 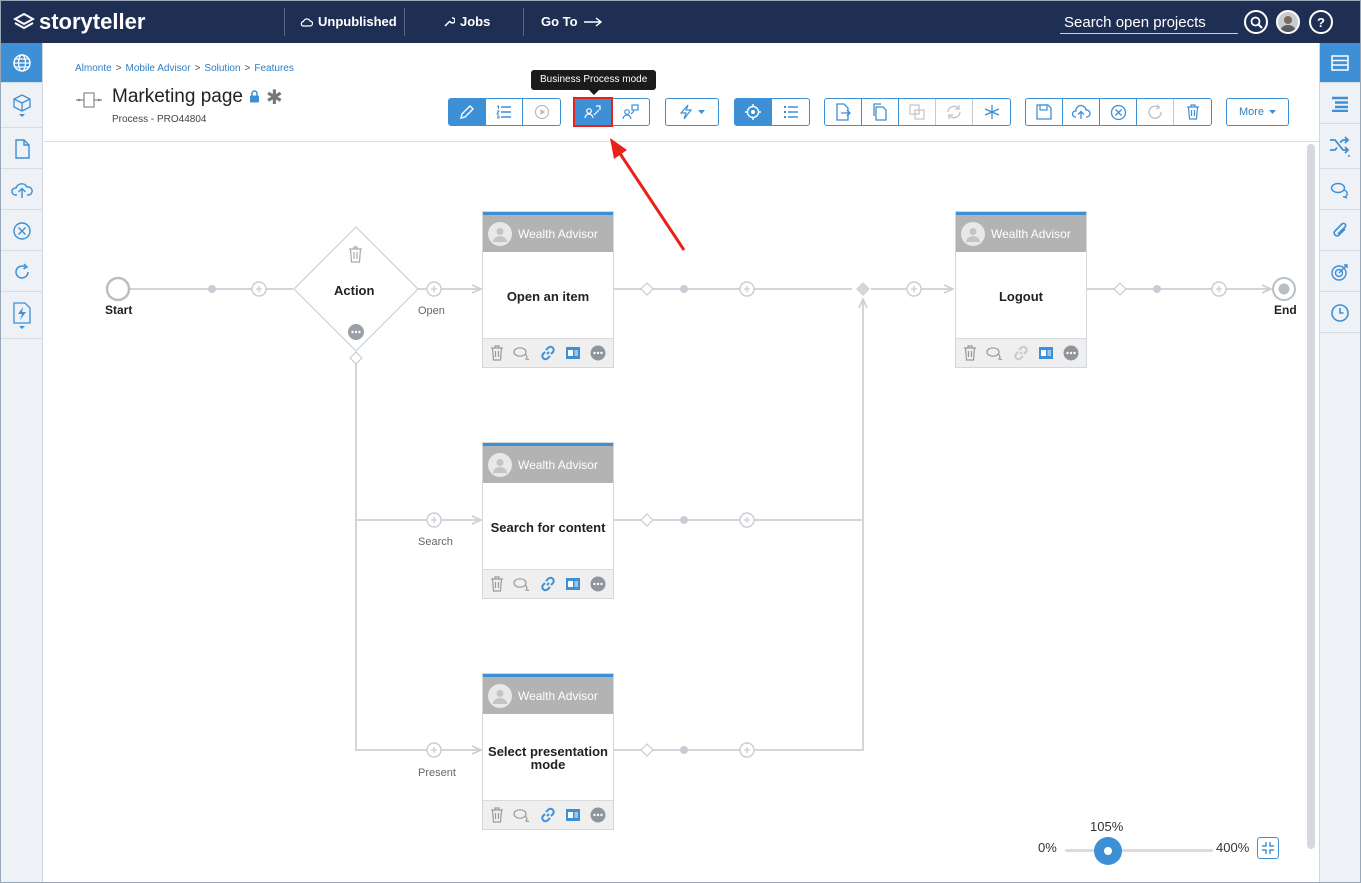 What do you see at coordinates (1139, 850) in the screenshot?
I see `zoom-slider-track` at bounding box center [1139, 850].